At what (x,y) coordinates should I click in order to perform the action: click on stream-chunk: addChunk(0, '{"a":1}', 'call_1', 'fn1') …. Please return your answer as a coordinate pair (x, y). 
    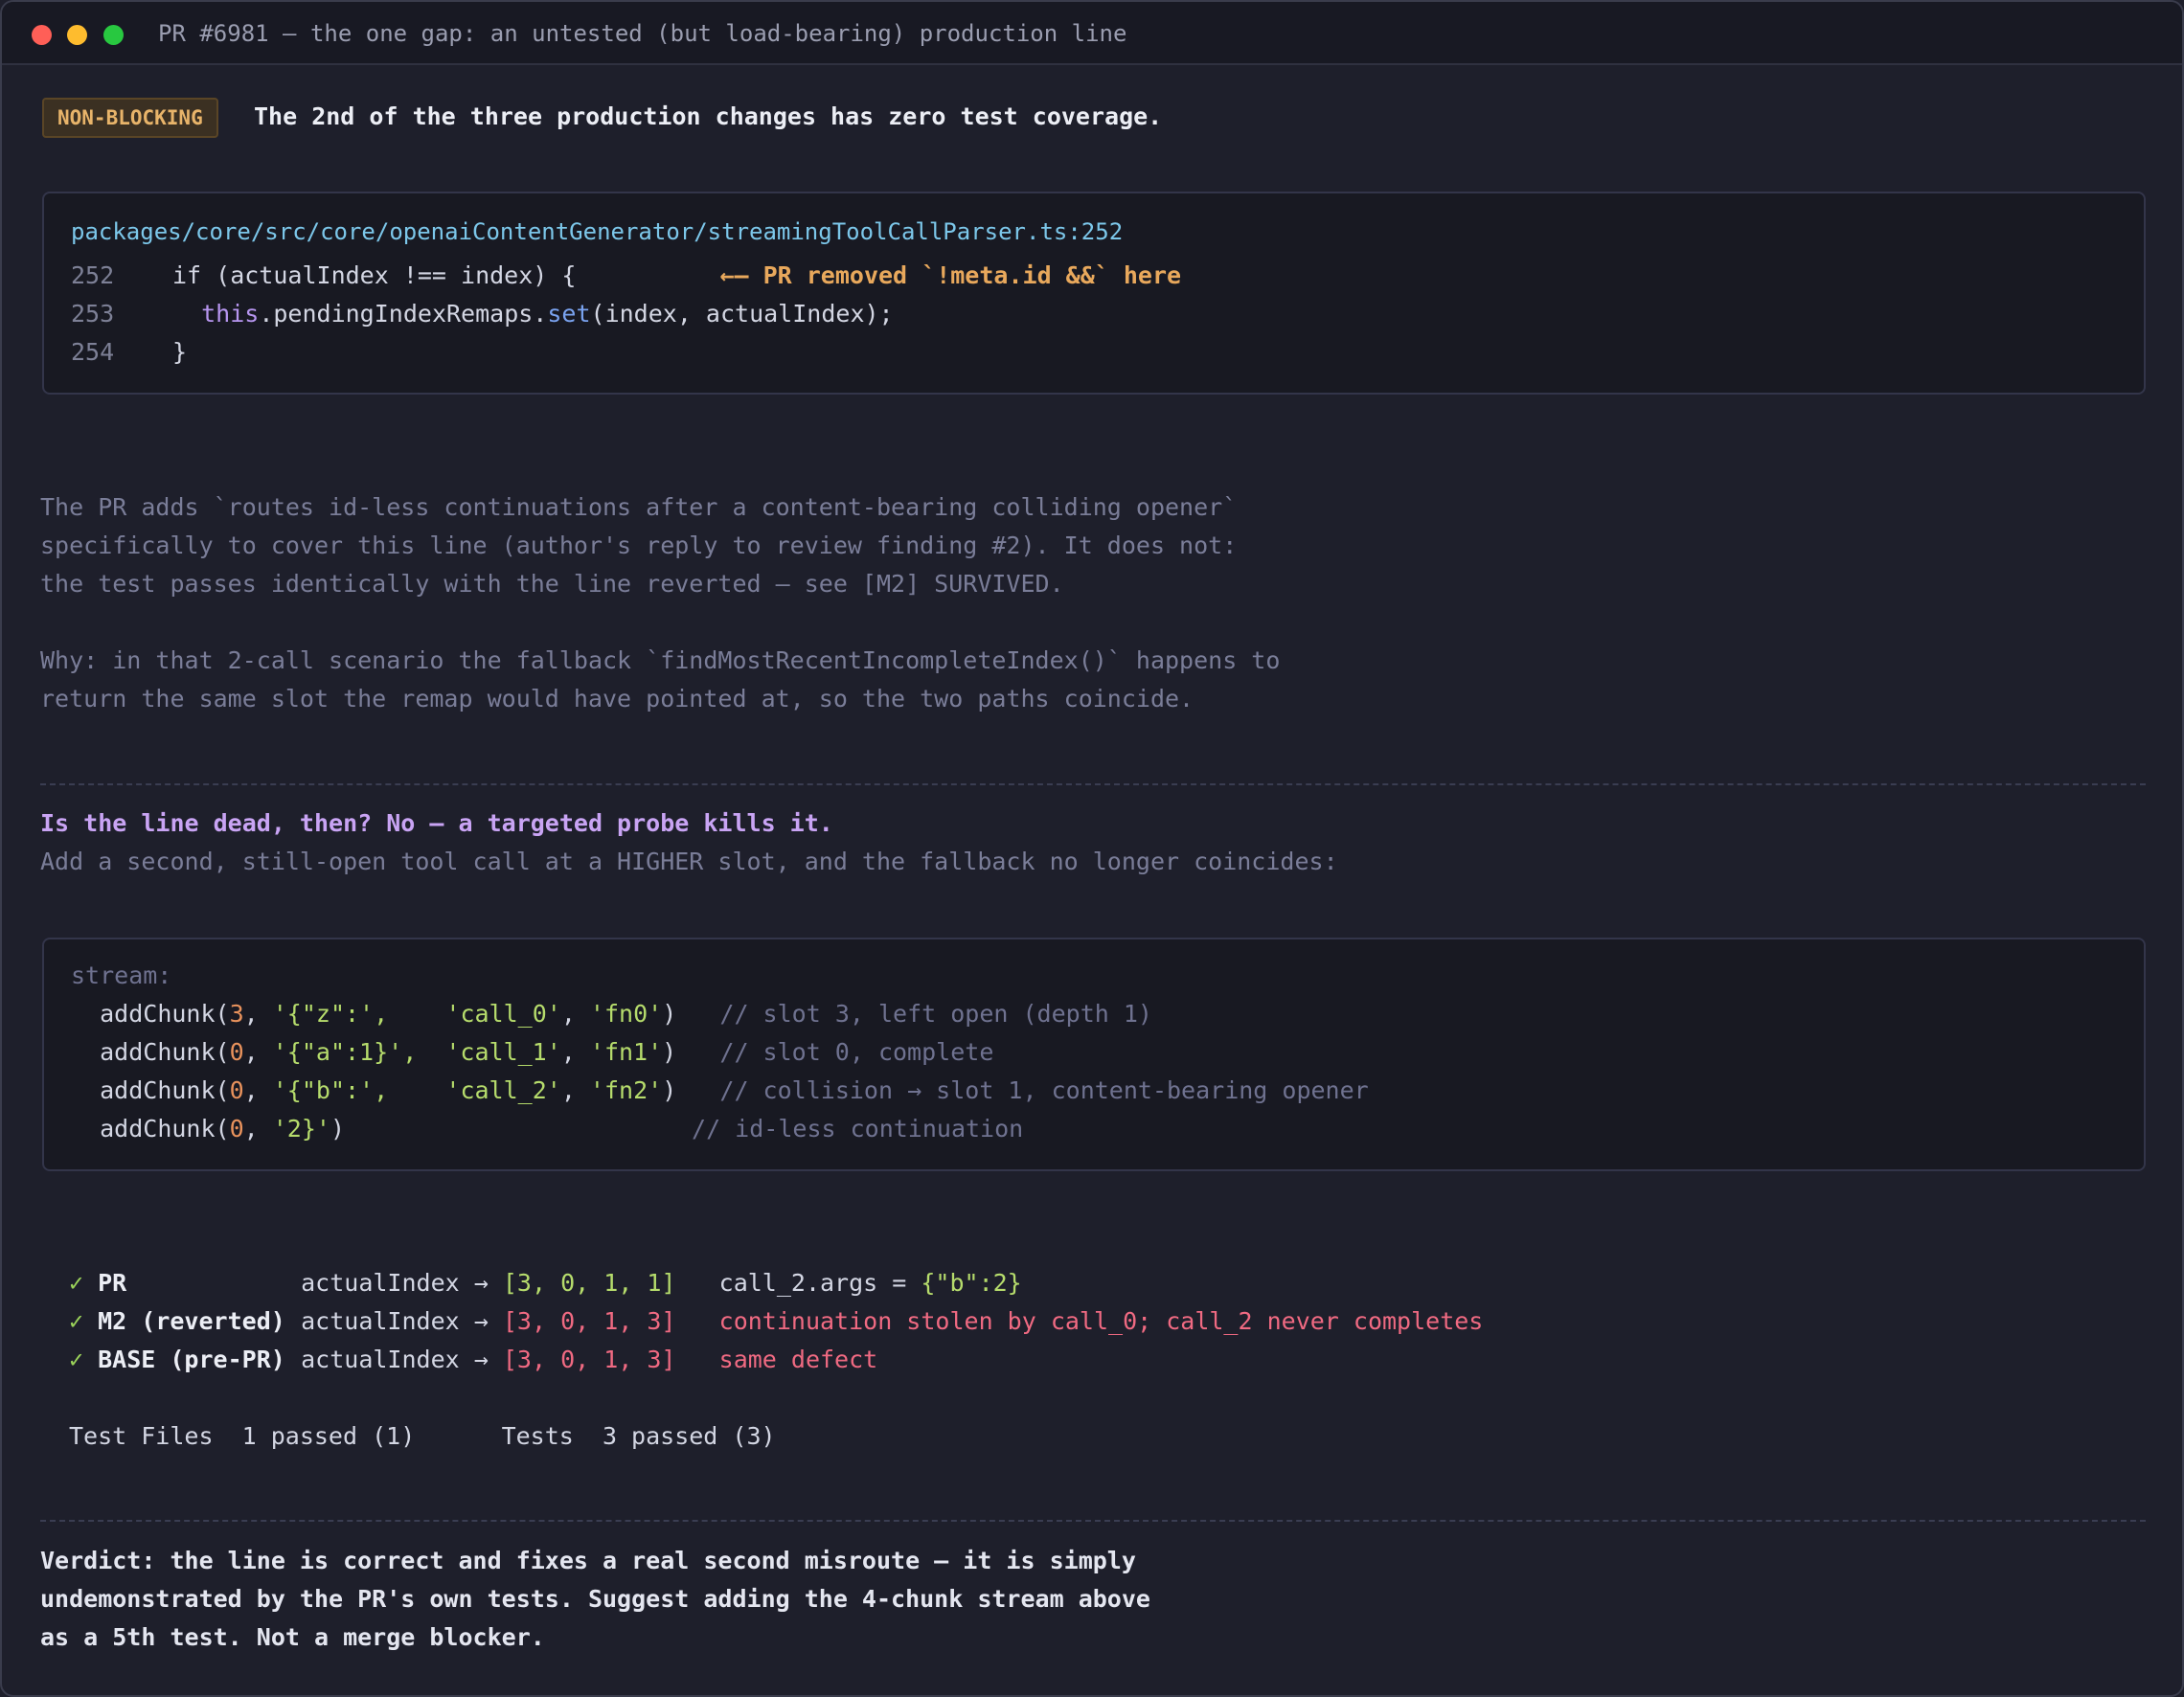
    Looking at the image, I should click on (547, 1052).